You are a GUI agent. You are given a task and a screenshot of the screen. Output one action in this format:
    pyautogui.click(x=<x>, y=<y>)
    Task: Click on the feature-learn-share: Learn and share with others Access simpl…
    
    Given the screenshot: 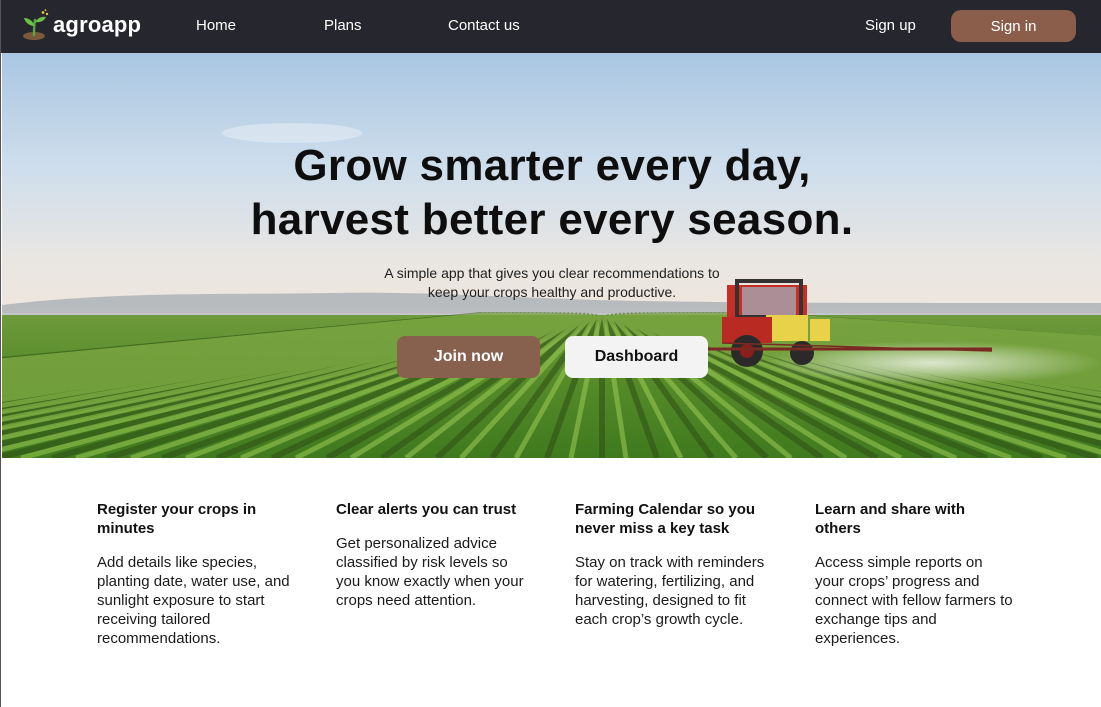 What is the action you would take?
    pyautogui.click(x=915, y=574)
    